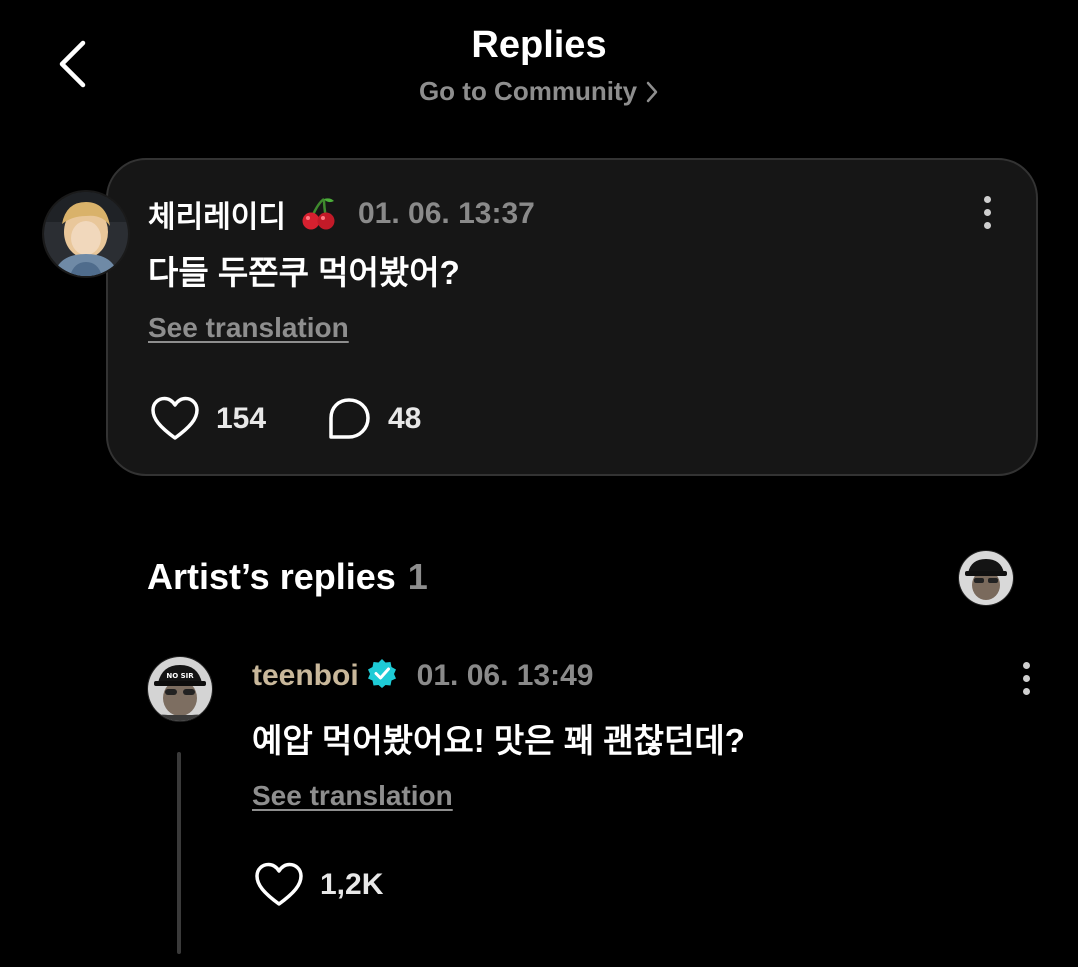  I want to click on artist-replies-count: 1, so click(417, 576).